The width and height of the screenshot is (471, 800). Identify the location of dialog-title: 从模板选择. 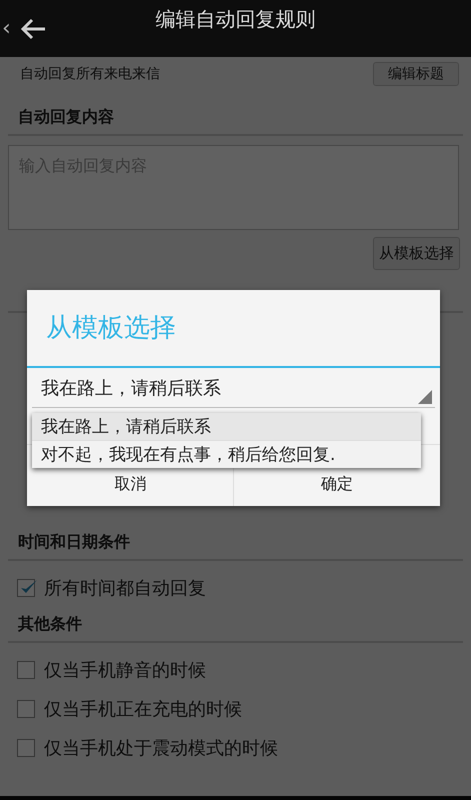
(111, 328).